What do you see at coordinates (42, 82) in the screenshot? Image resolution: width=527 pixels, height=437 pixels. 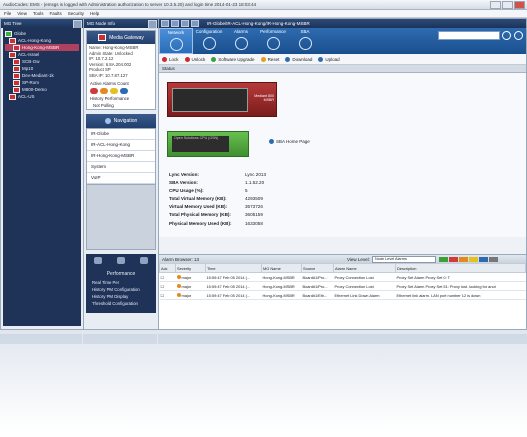 I see `tree-item: SP-Rom` at bounding box center [42, 82].